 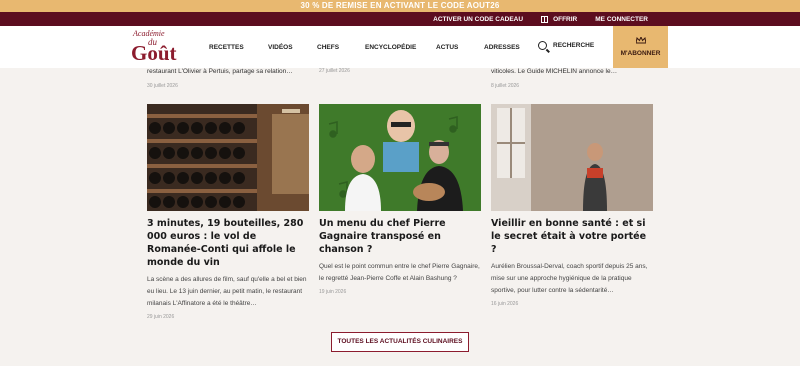 What do you see at coordinates (505, 304) in the screenshot?
I see `article-date: 16 juin 2026` at bounding box center [505, 304].